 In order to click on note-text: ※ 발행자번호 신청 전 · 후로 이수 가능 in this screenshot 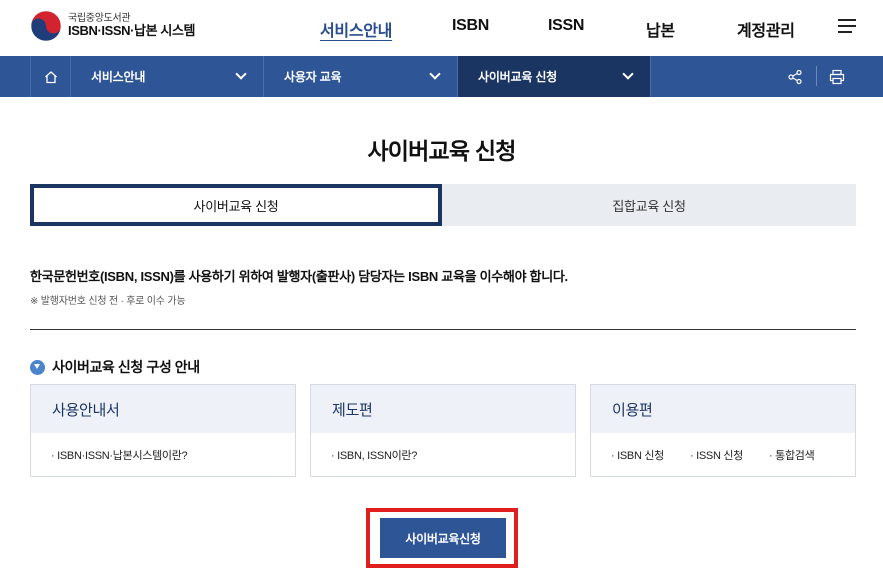, I will do `click(108, 301)`.